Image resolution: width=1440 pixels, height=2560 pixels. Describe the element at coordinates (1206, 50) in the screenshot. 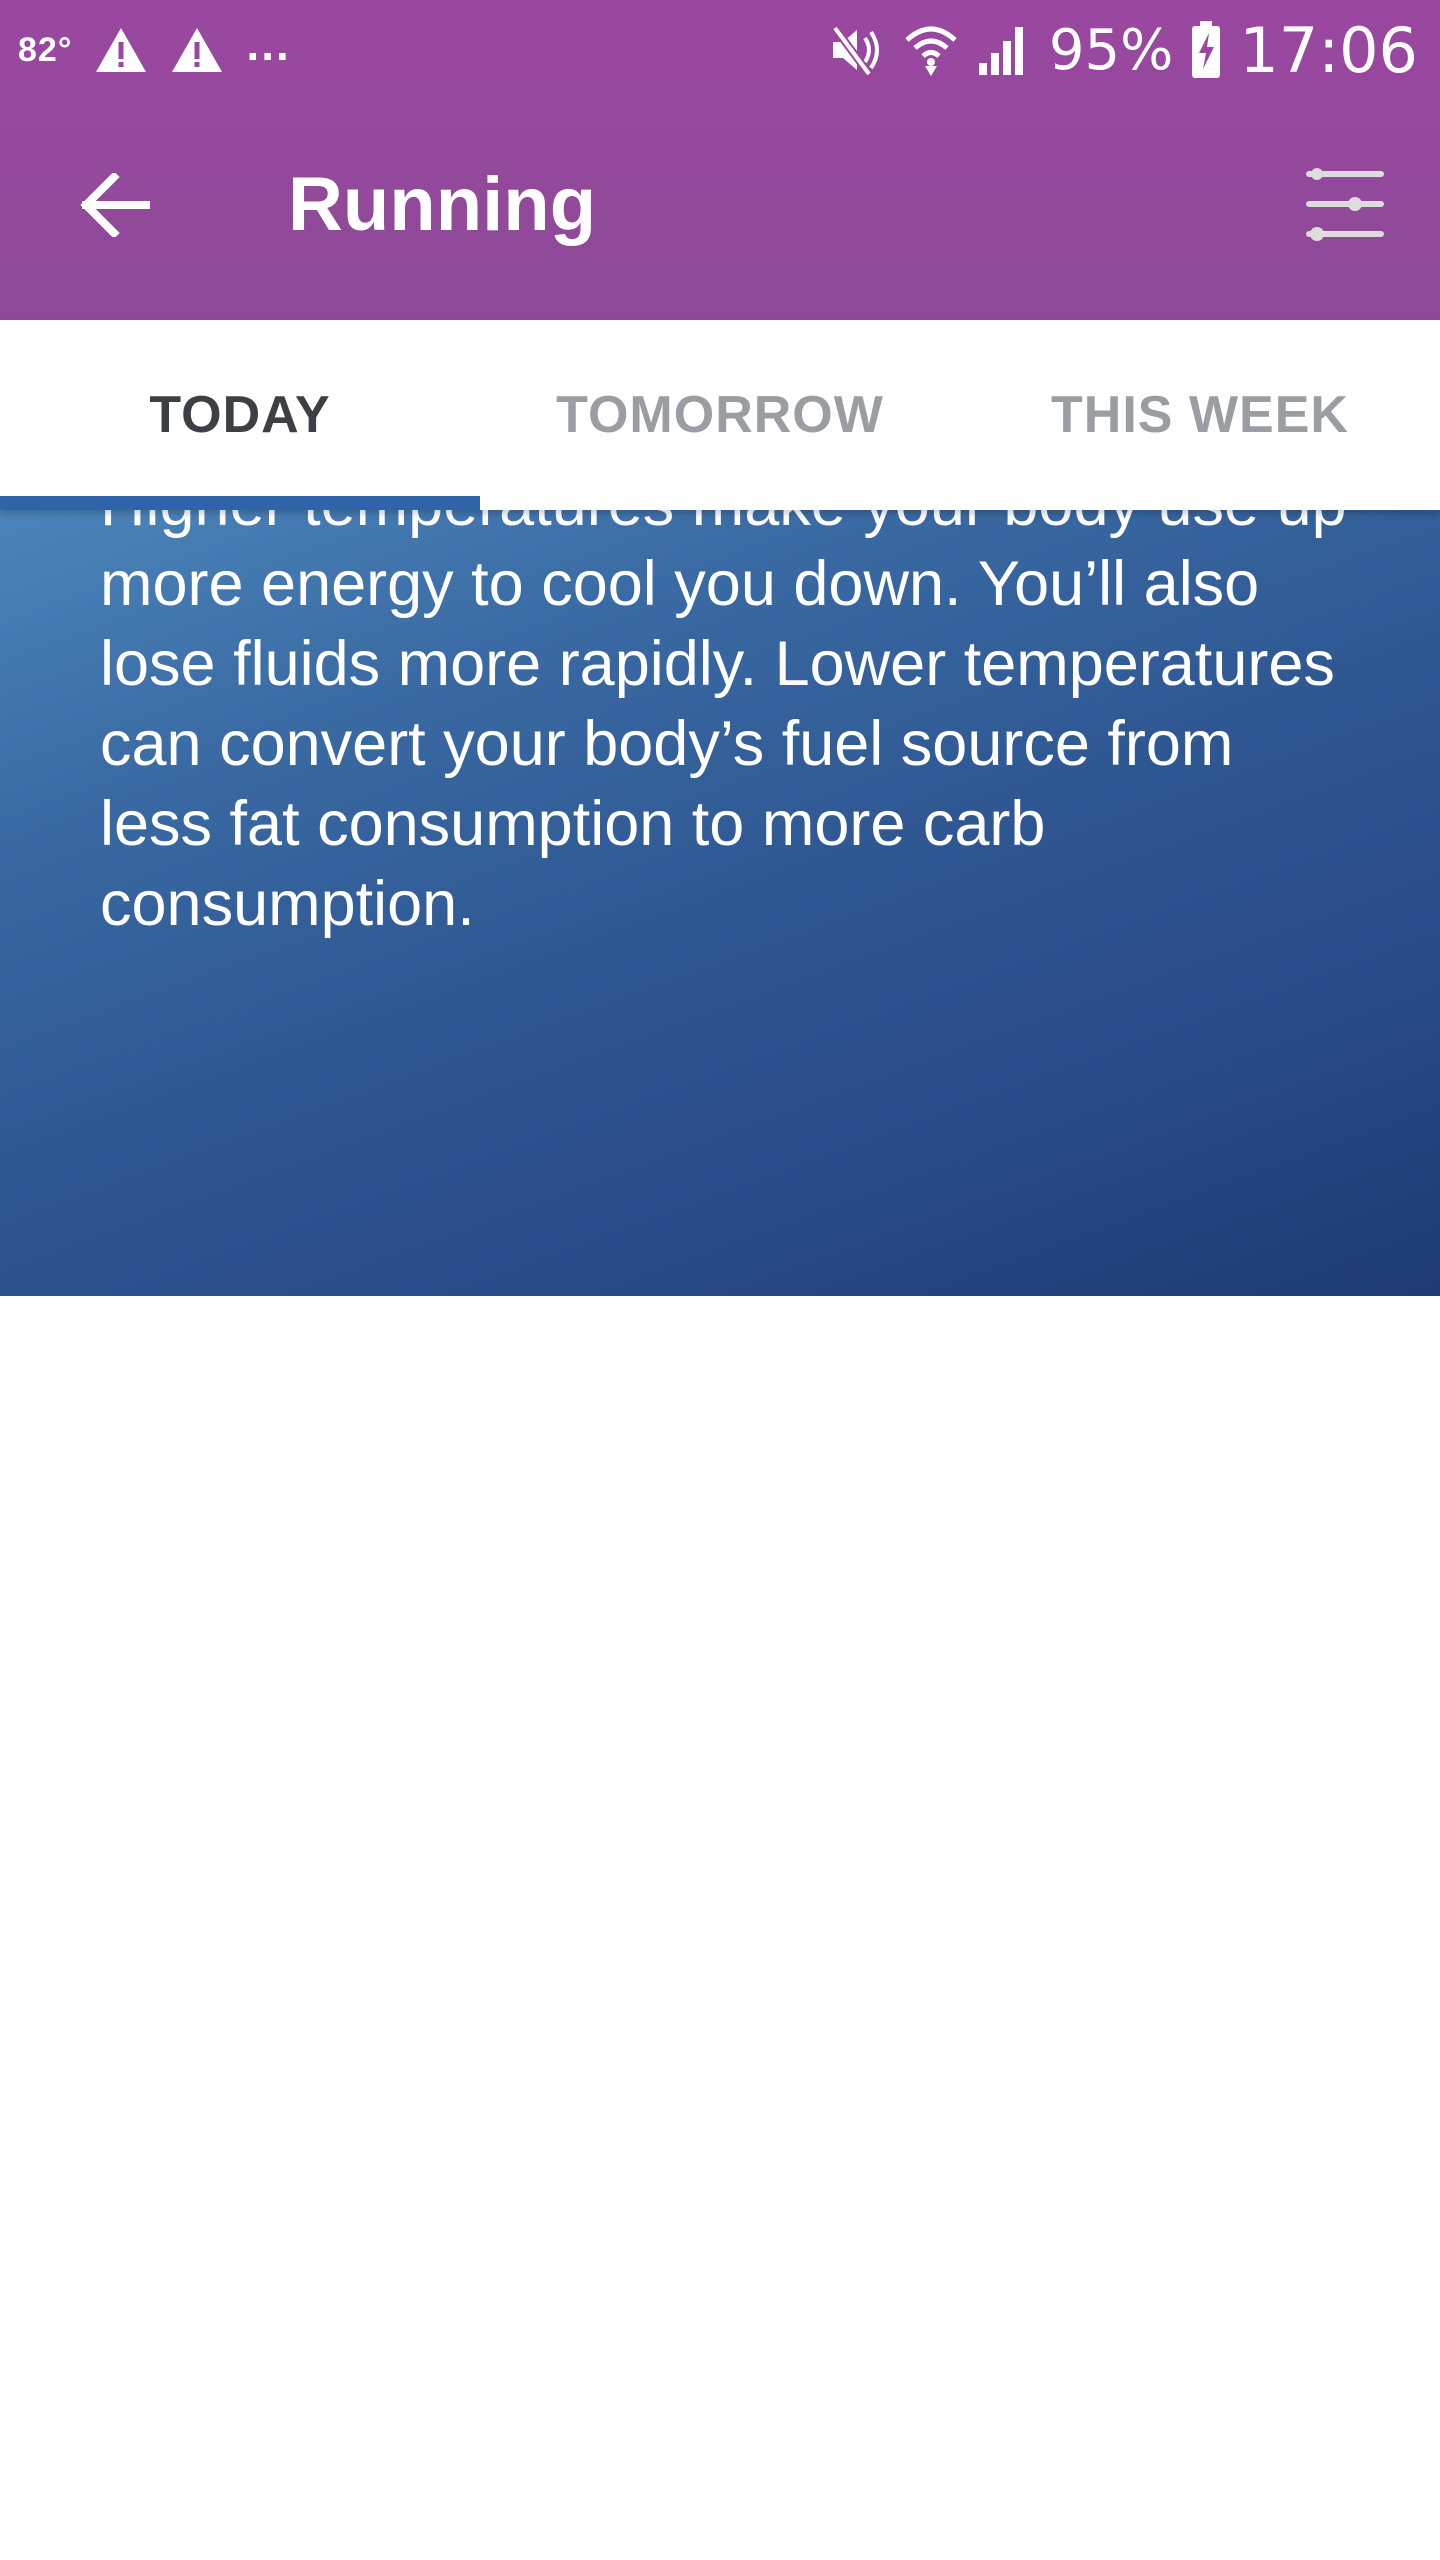

I see `battery-charging-icon` at that location.